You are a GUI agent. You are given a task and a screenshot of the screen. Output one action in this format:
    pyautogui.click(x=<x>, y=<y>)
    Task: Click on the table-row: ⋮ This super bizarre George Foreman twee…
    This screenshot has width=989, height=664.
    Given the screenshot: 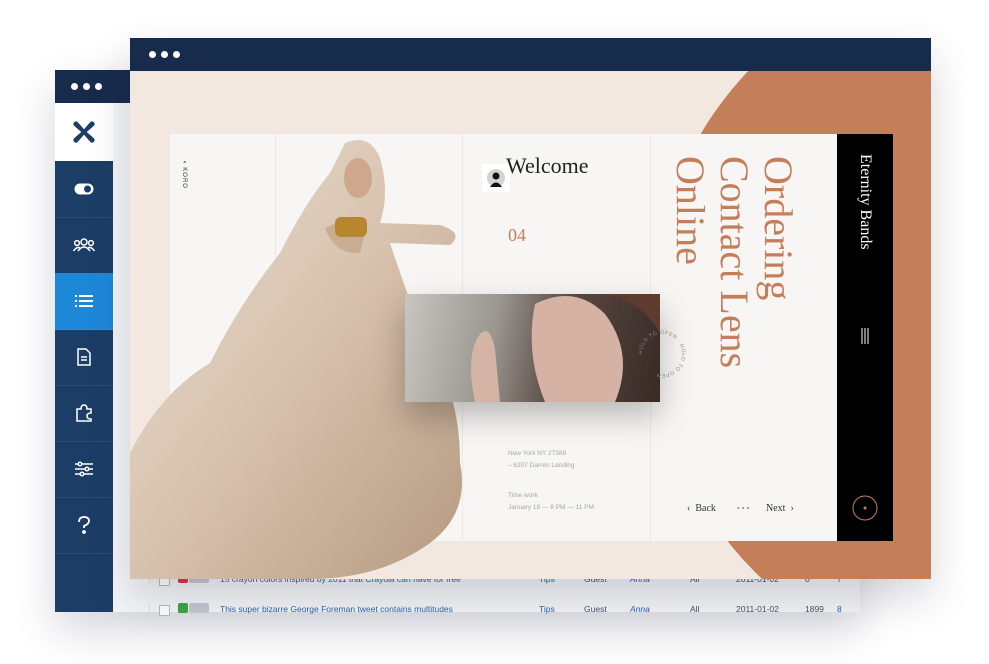 What is the action you would take?
    pyautogui.click(x=496, y=609)
    